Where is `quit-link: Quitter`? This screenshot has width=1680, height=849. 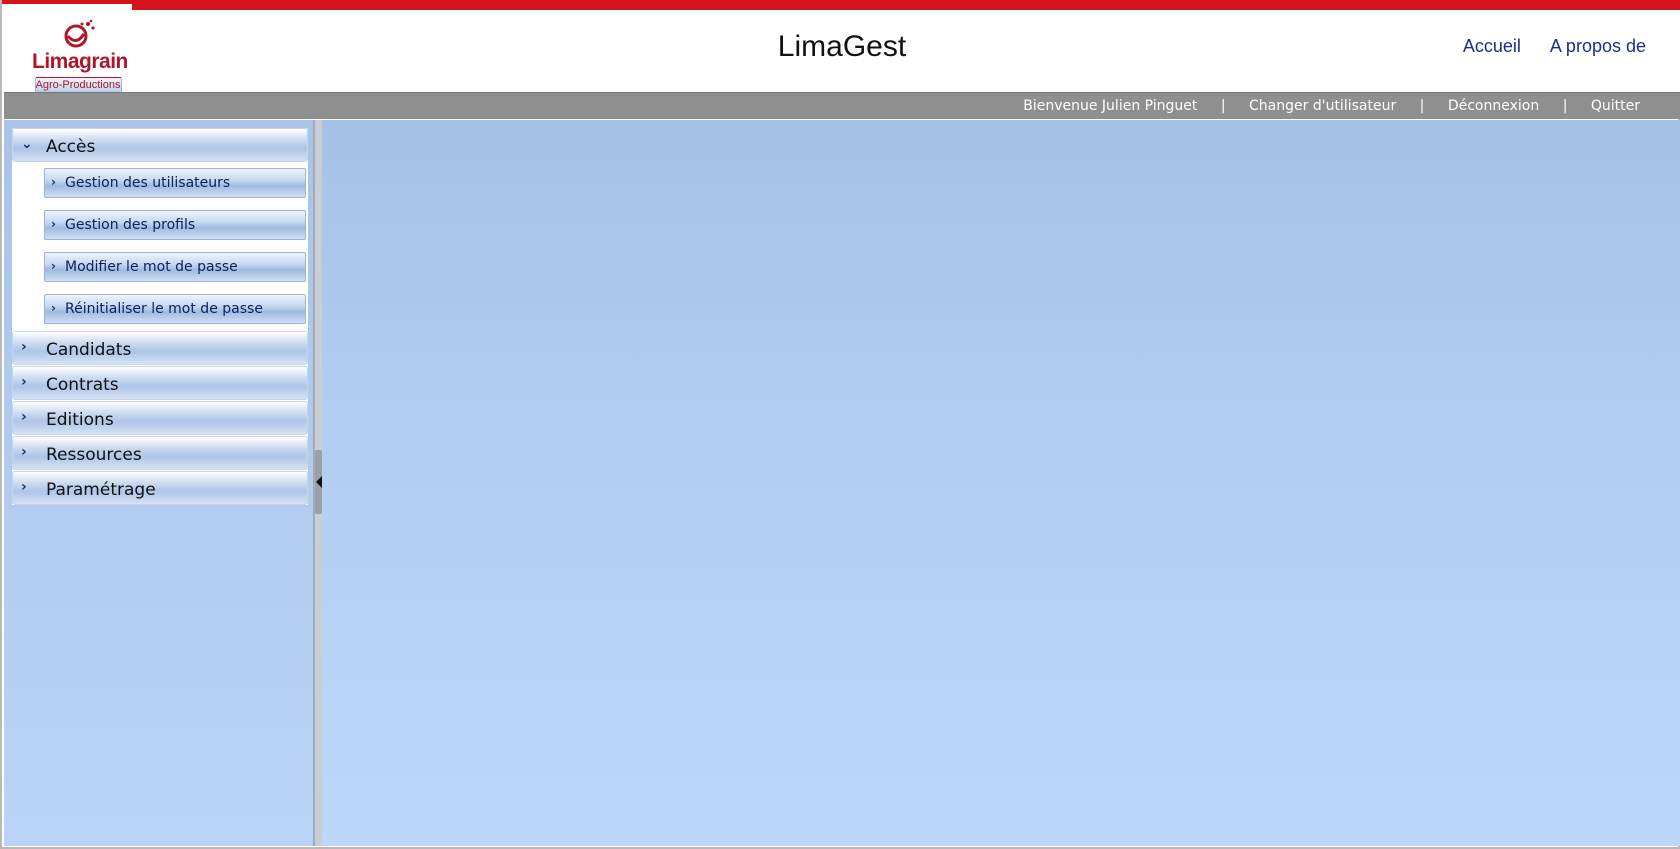
quit-link: Quitter is located at coordinates (1615, 106).